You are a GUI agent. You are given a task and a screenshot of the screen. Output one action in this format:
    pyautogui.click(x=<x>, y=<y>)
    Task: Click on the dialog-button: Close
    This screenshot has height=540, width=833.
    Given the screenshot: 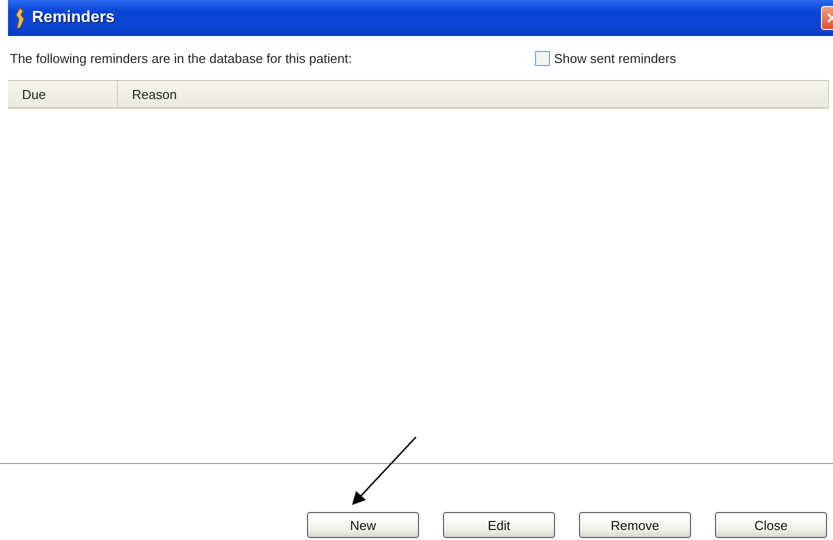 What is the action you would take?
    pyautogui.click(x=771, y=525)
    